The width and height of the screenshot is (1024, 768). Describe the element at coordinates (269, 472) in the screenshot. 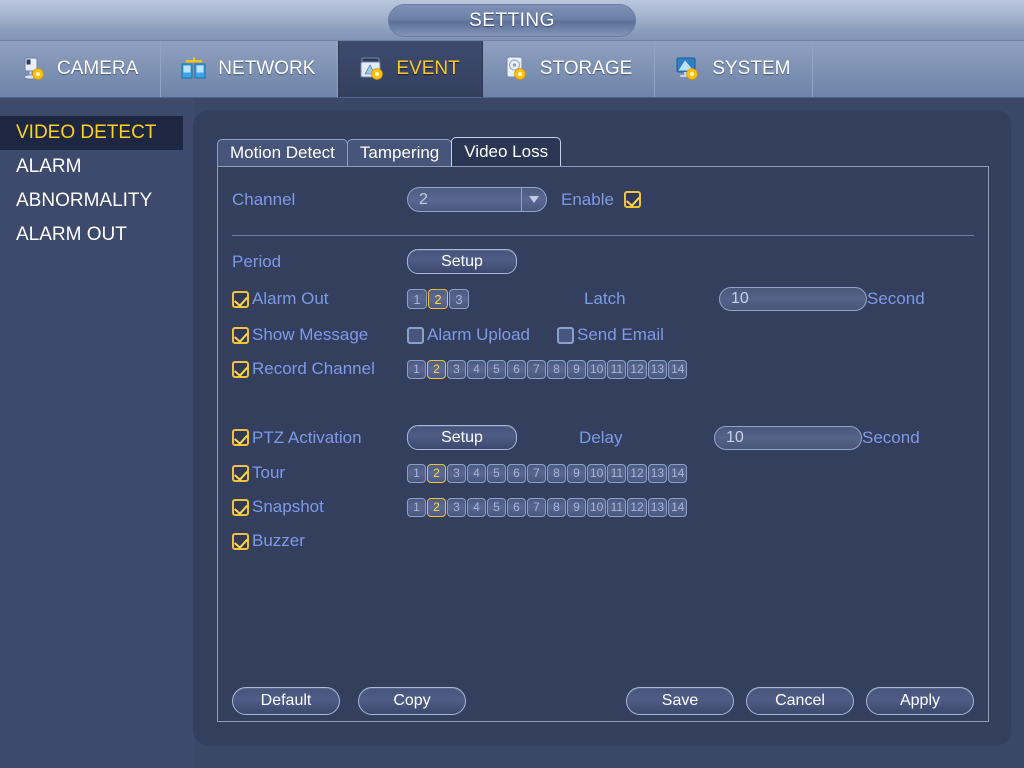

I see `tour-label: Tour` at that location.